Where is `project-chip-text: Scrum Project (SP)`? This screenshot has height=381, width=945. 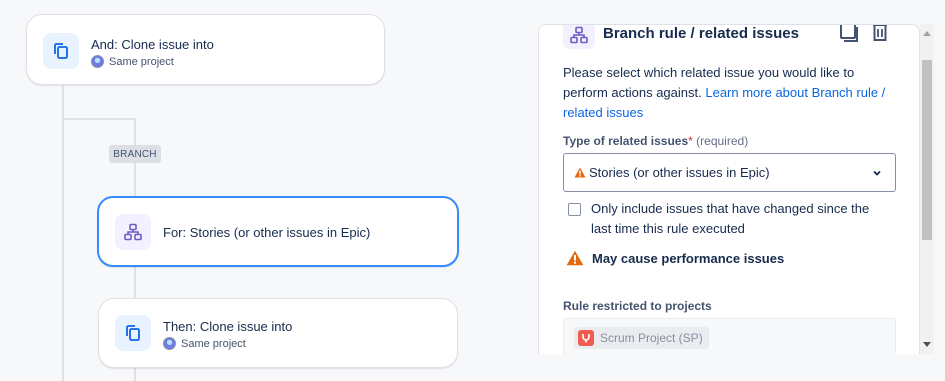
project-chip-text: Scrum Project (SP) is located at coordinates (651, 338).